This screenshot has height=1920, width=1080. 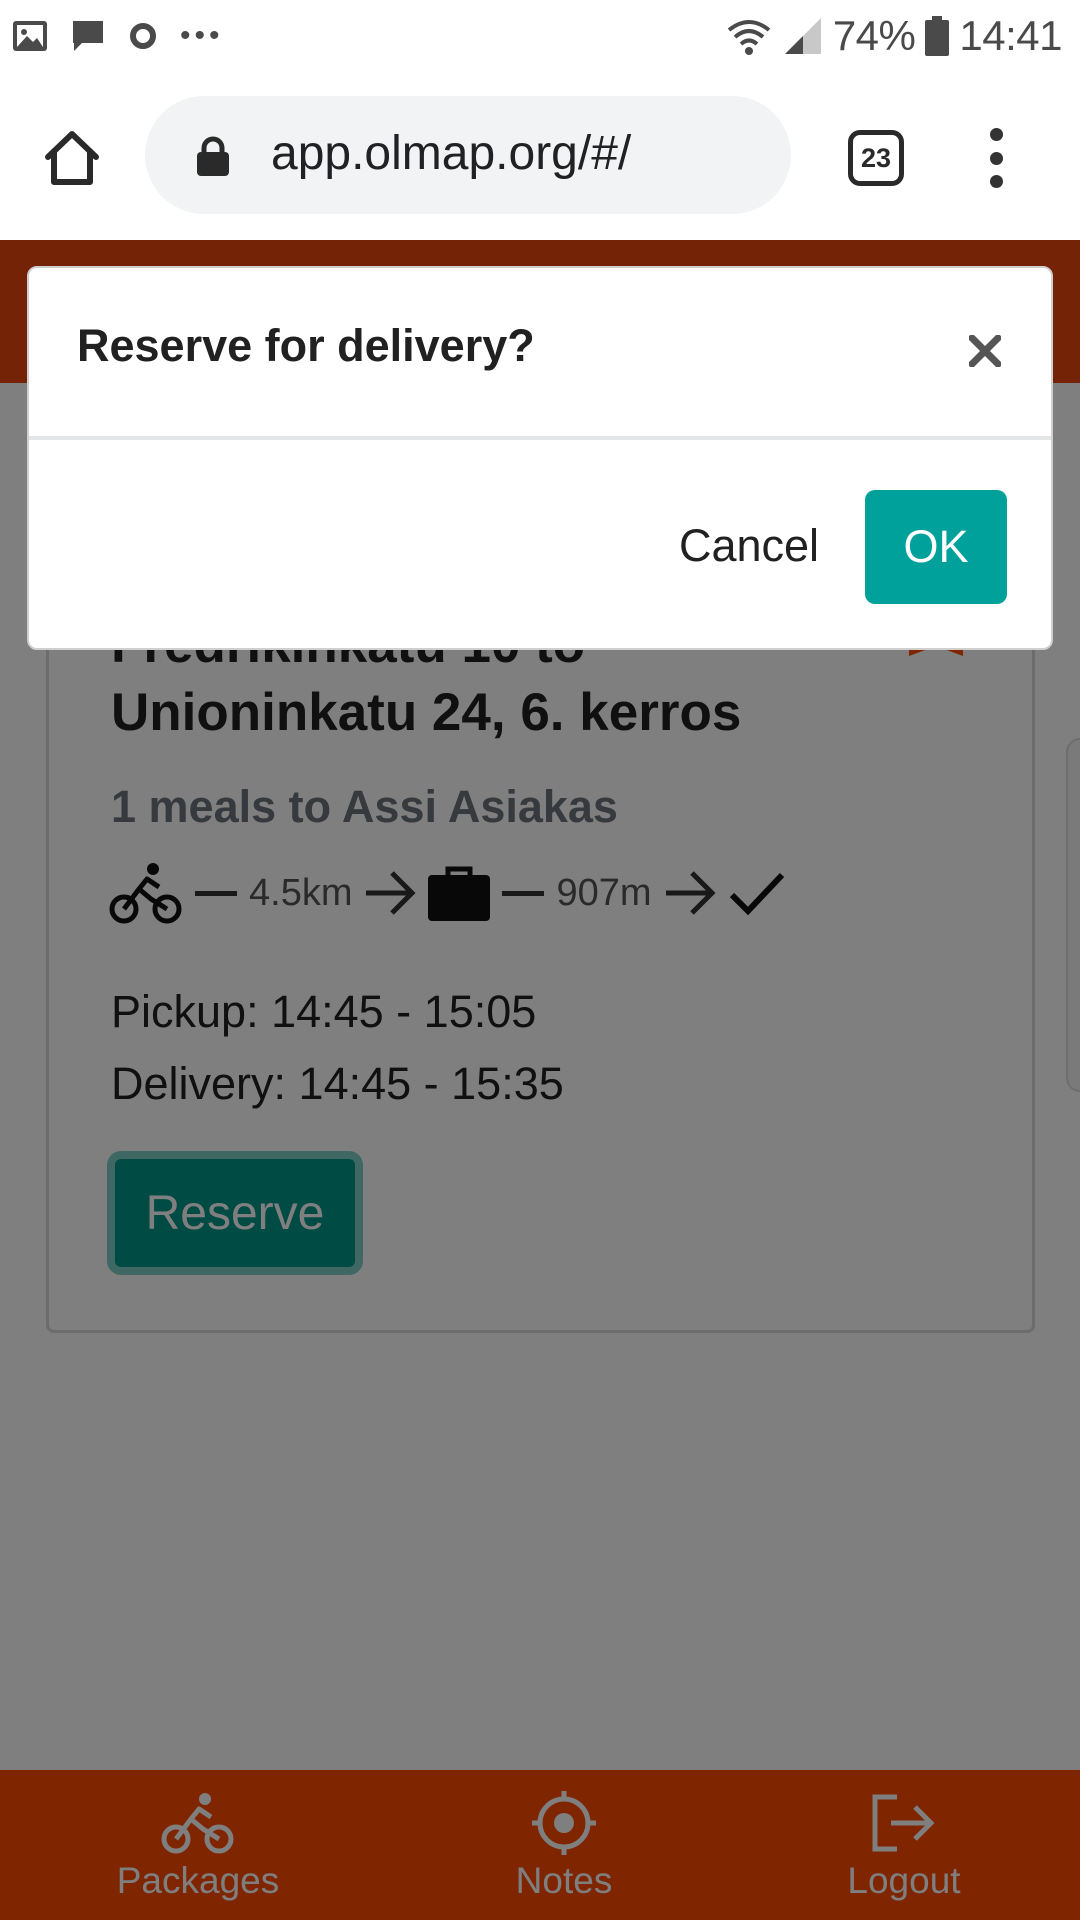 I want to click on browser-menu-button, so click(x=996, y=158).